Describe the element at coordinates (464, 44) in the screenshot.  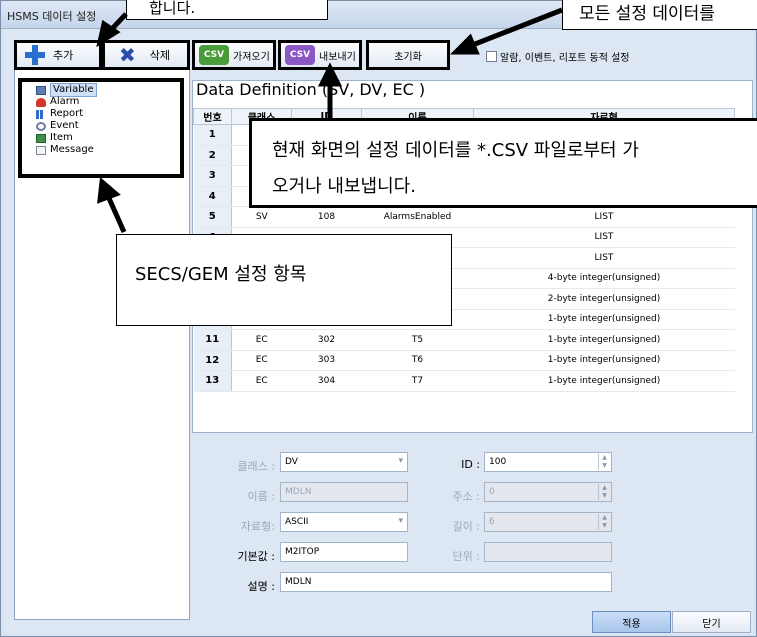
I see `arrow-top-right-head` at that location.